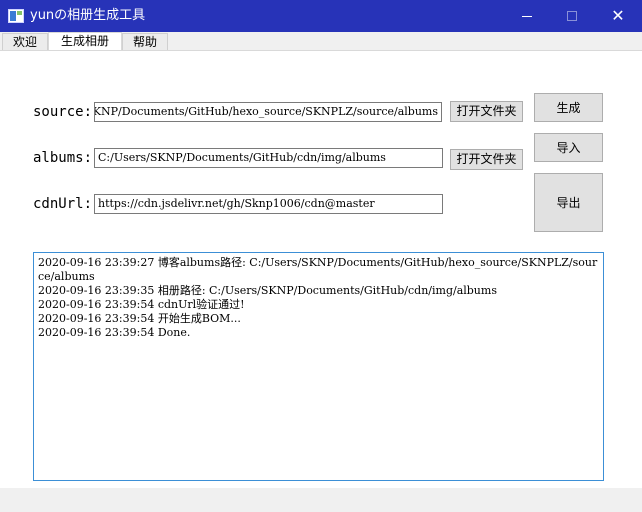 This screenshot has width=642, height=512. What do you see at coordinates (63, 158) in the screenshot?
I see `albums-label: albums:` at bounding box center [63, 158].